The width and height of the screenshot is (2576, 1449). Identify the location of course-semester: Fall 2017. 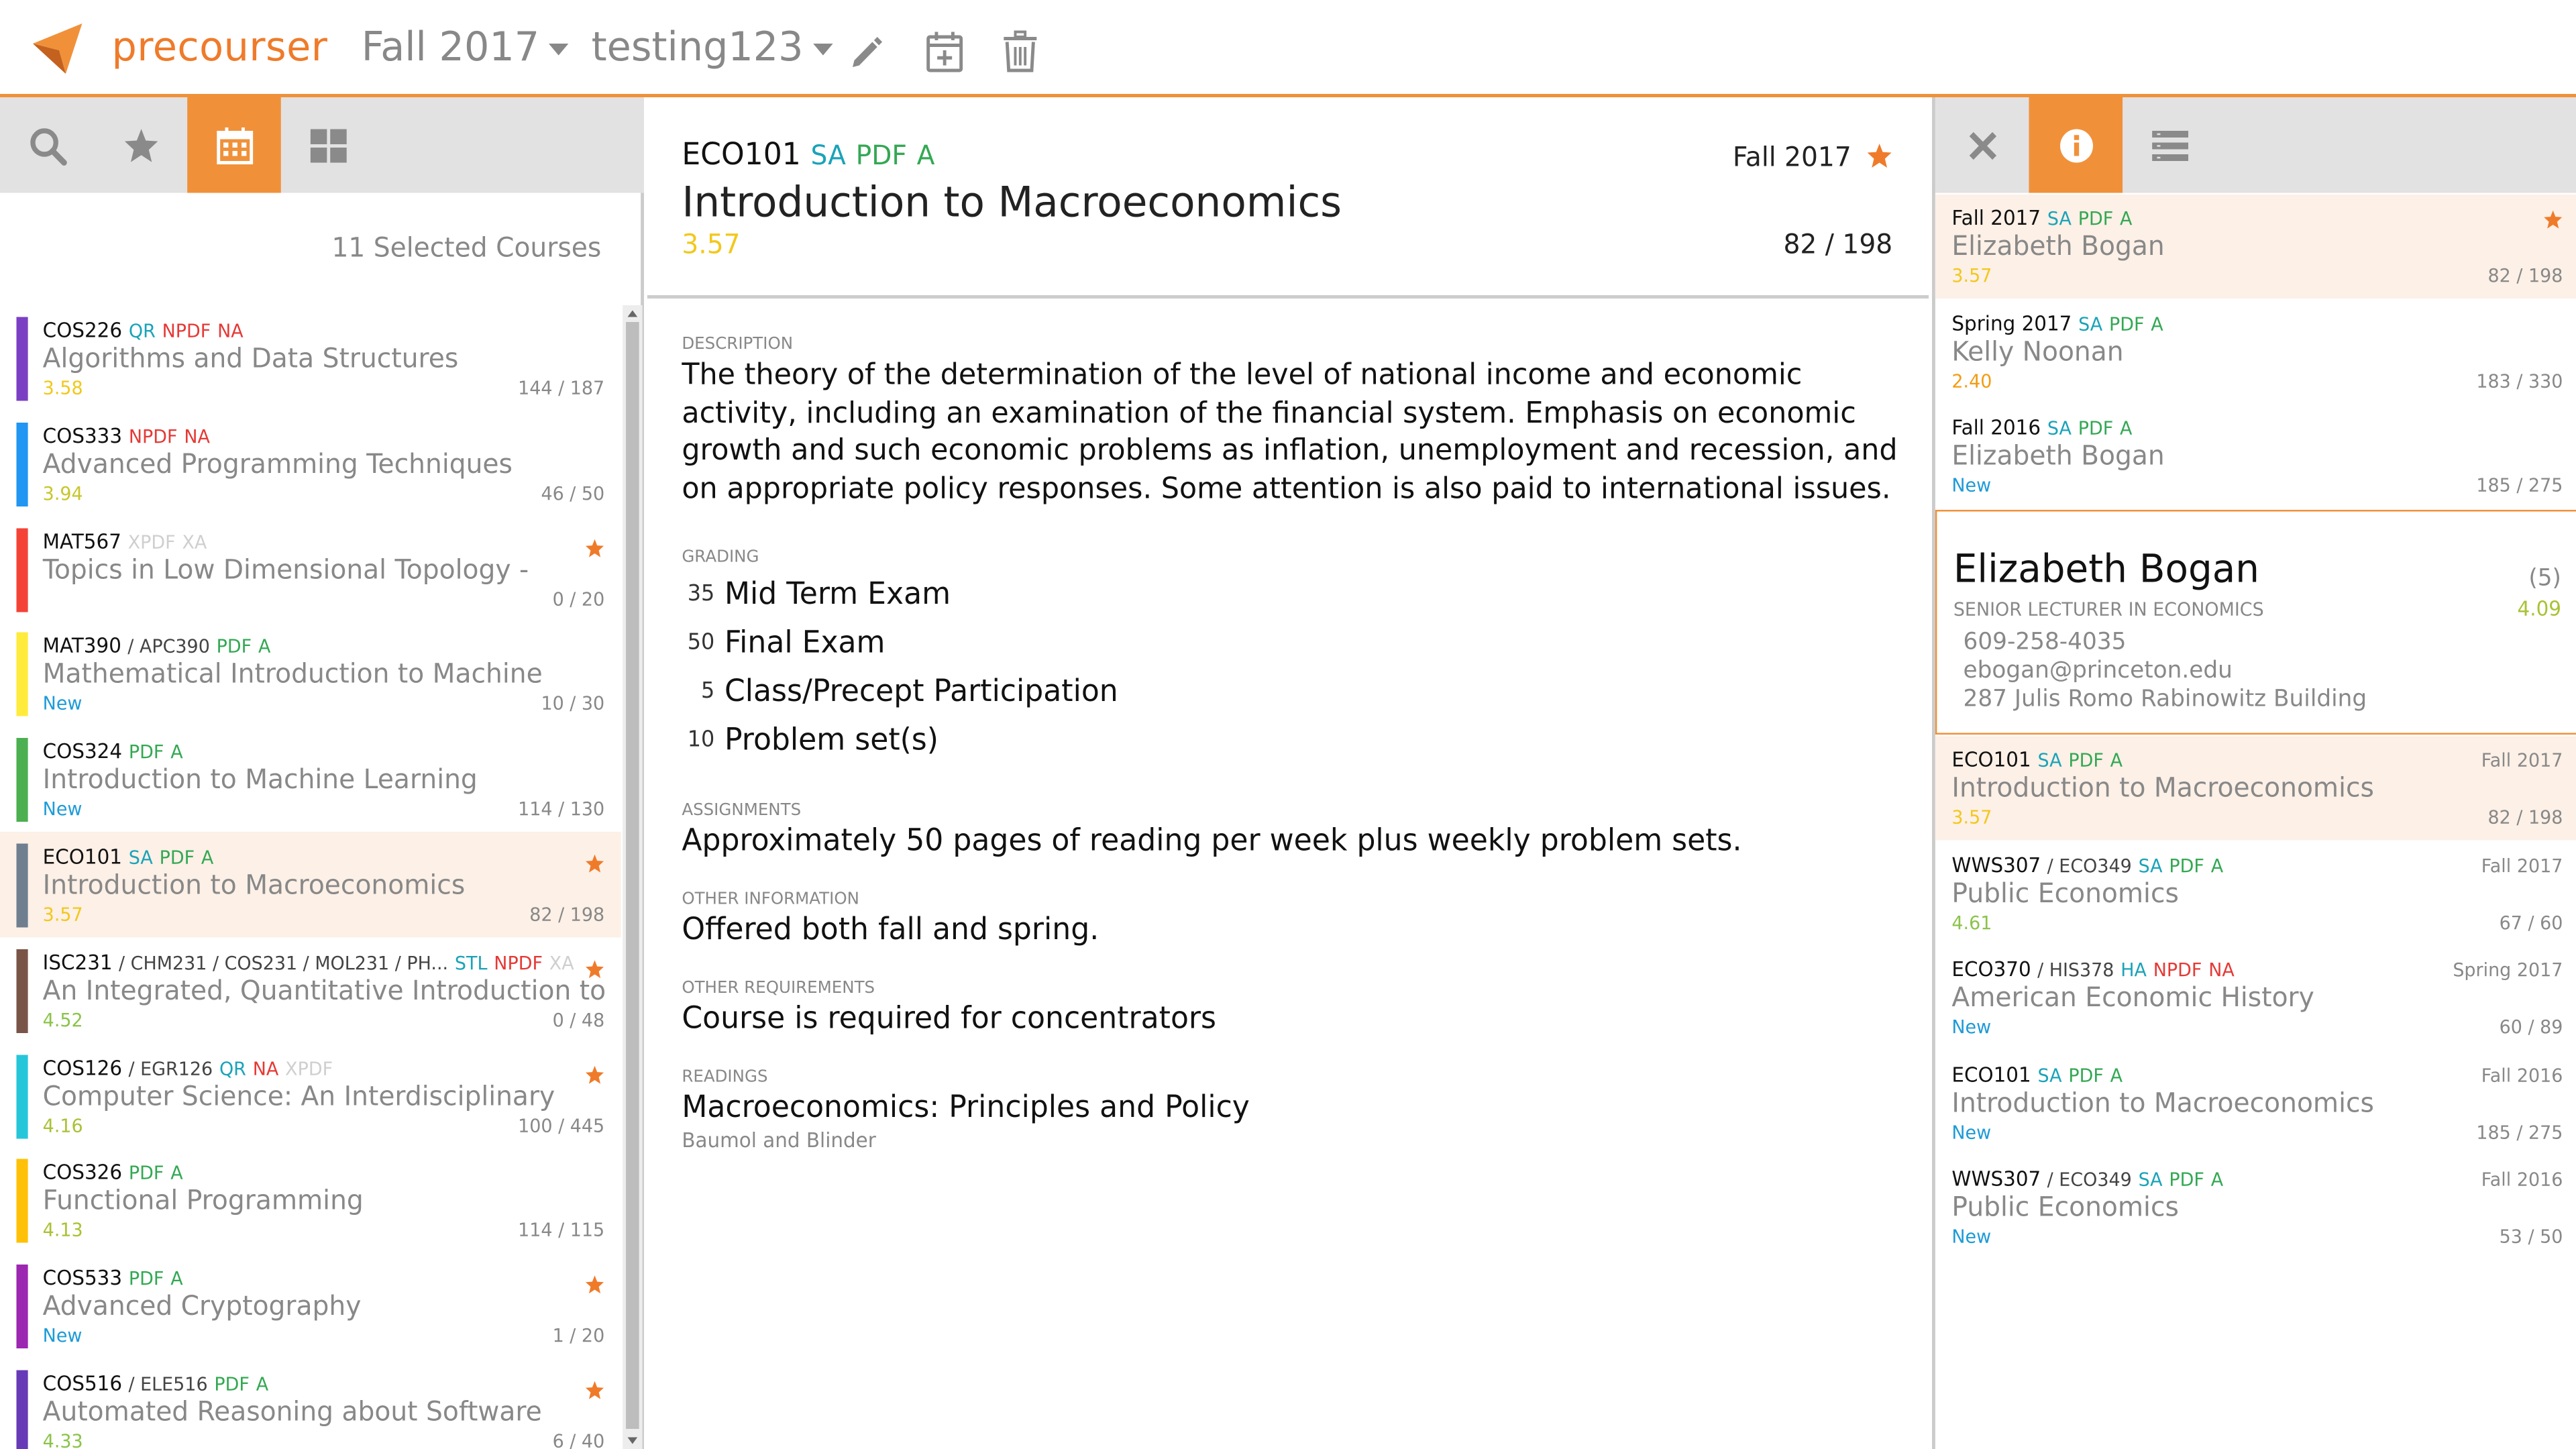
(2522, 760).